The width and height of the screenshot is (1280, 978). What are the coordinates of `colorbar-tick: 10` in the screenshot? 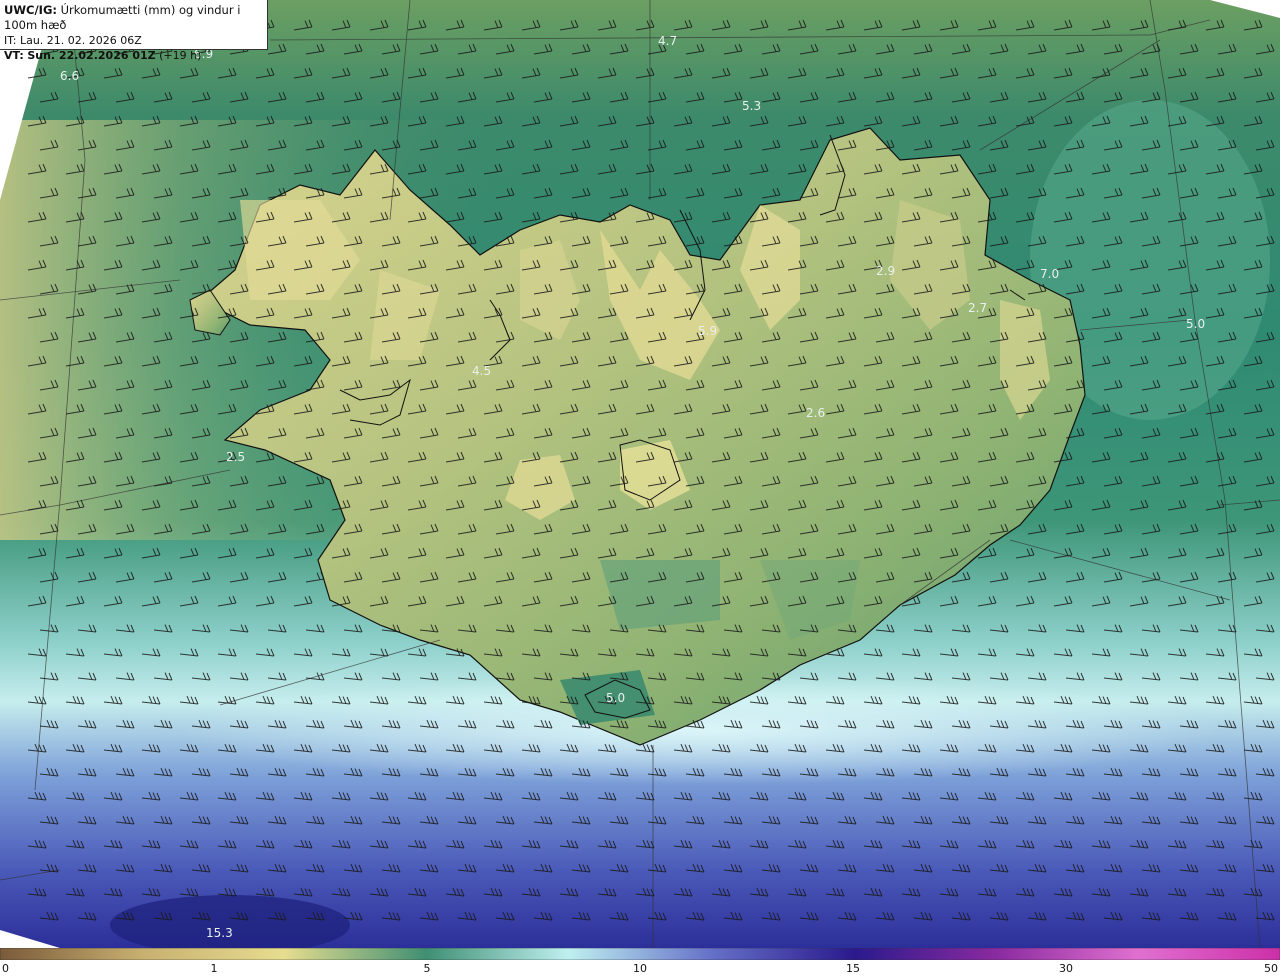 It's located at (640, 968).